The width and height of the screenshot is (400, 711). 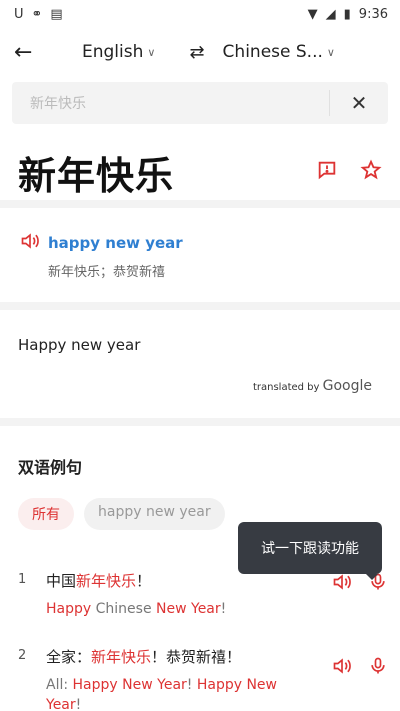 I want to click on dictionary-english: happy new year, so click(x=115, y=243).